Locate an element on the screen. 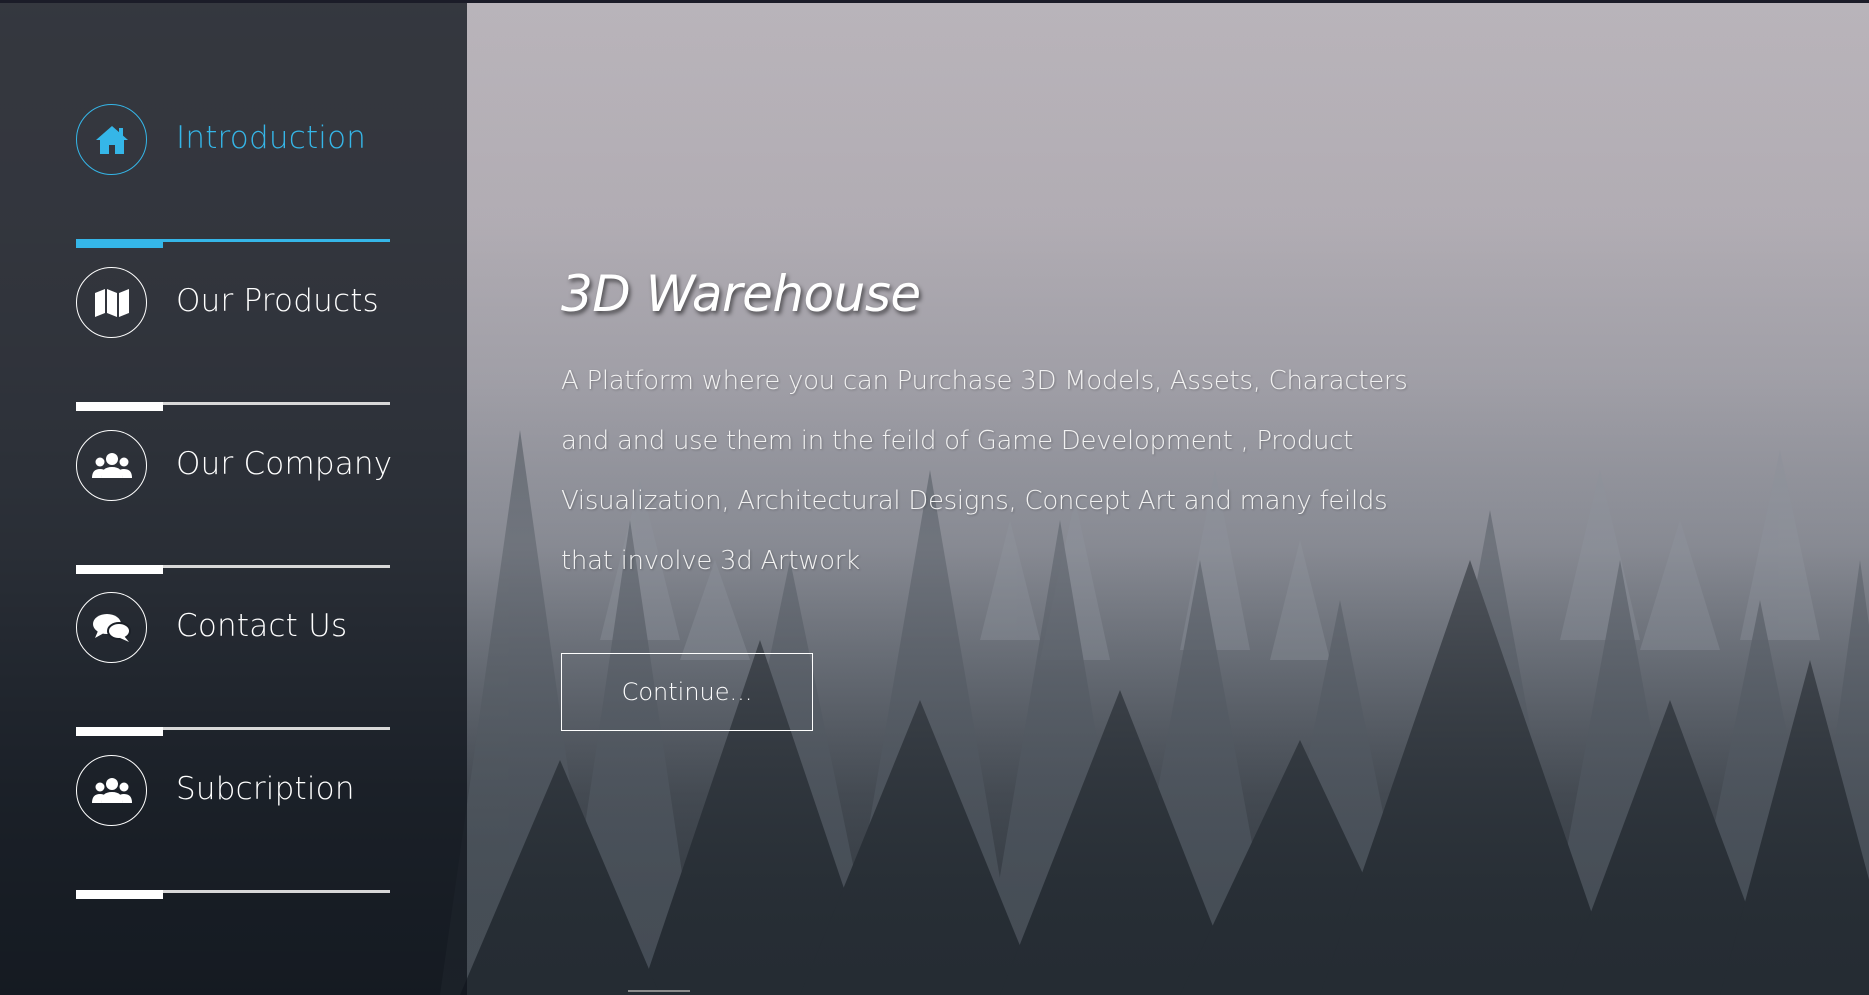 The height and width of the screenshot is (995, 1869). sidebar-item-contact-us: Contact Us is located at coordinates (233, 667).